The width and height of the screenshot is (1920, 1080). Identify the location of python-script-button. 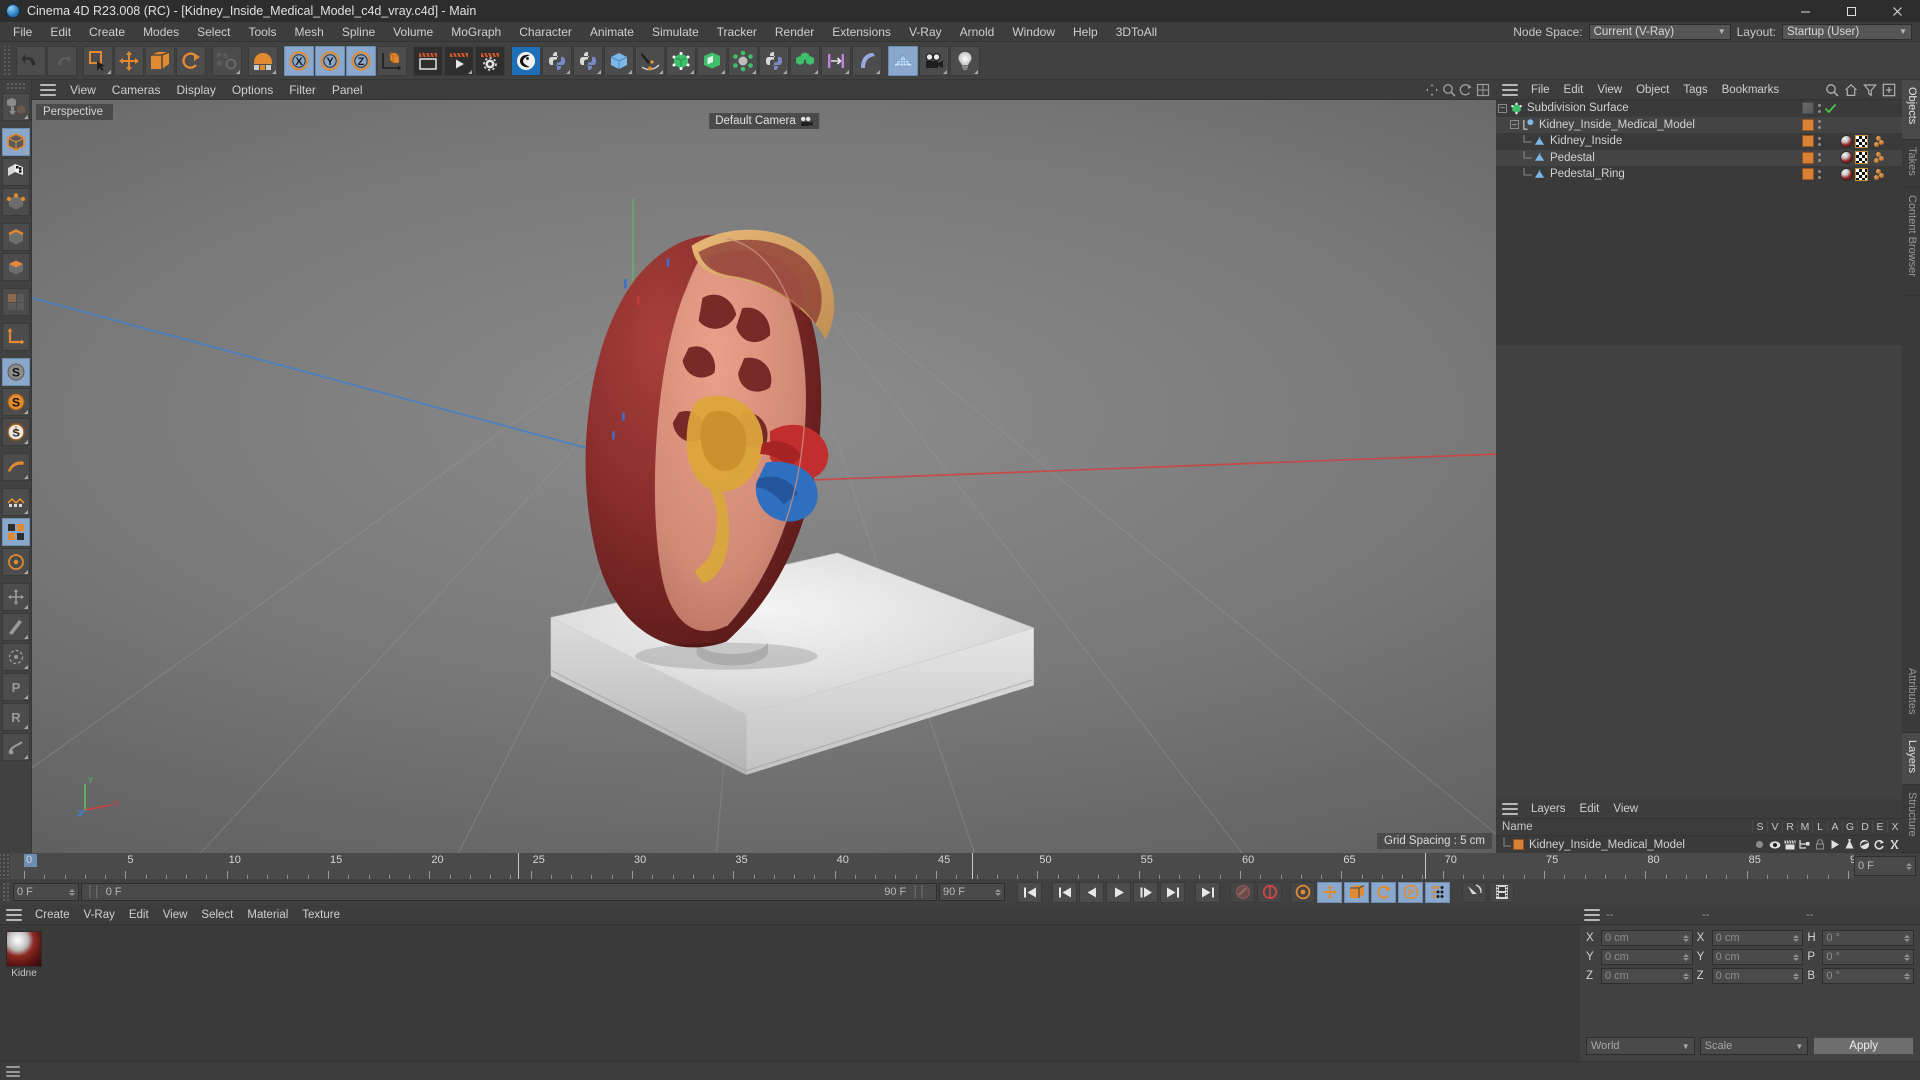
(557, 60).